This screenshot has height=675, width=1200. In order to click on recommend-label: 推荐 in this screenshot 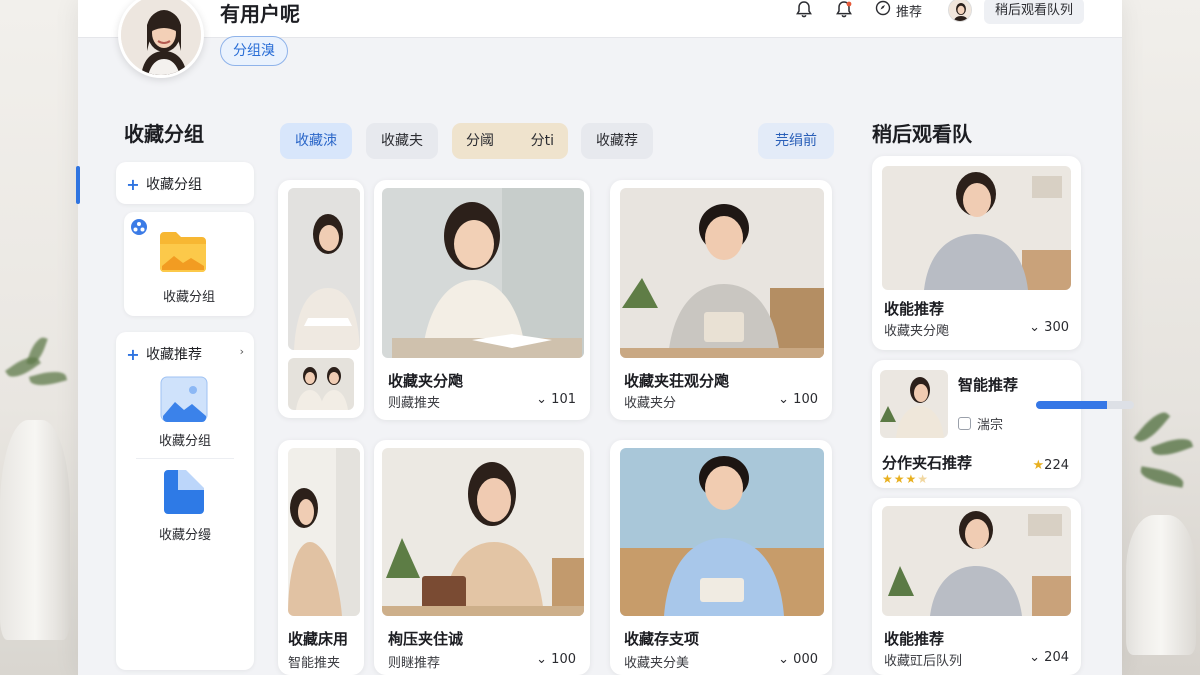, I will do `click(909, 12)`.